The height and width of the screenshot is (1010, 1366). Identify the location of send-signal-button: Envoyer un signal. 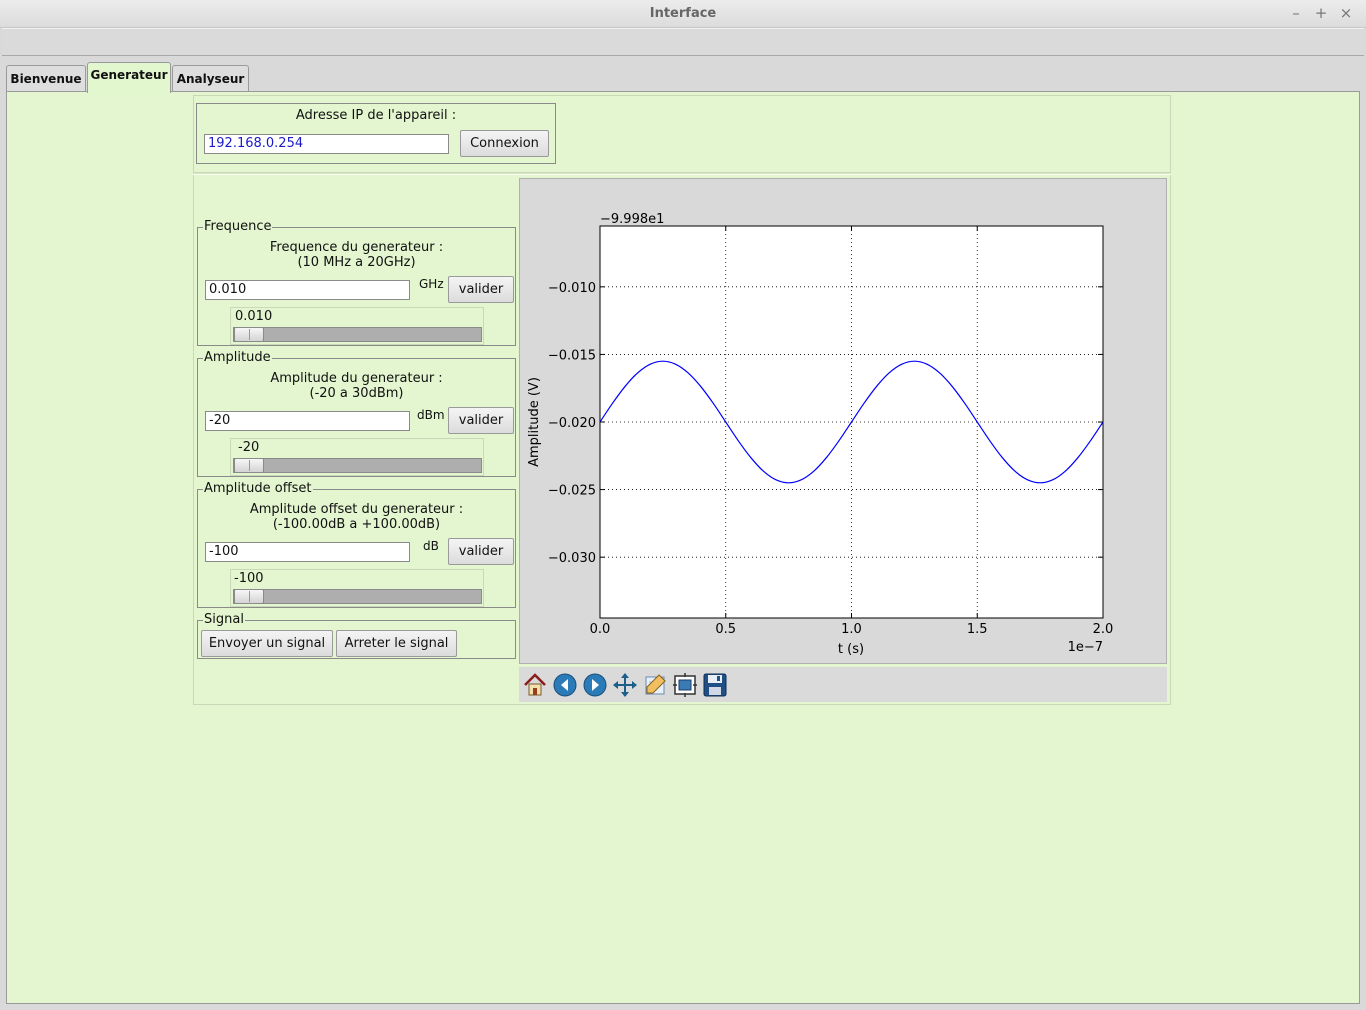
(267, 643).